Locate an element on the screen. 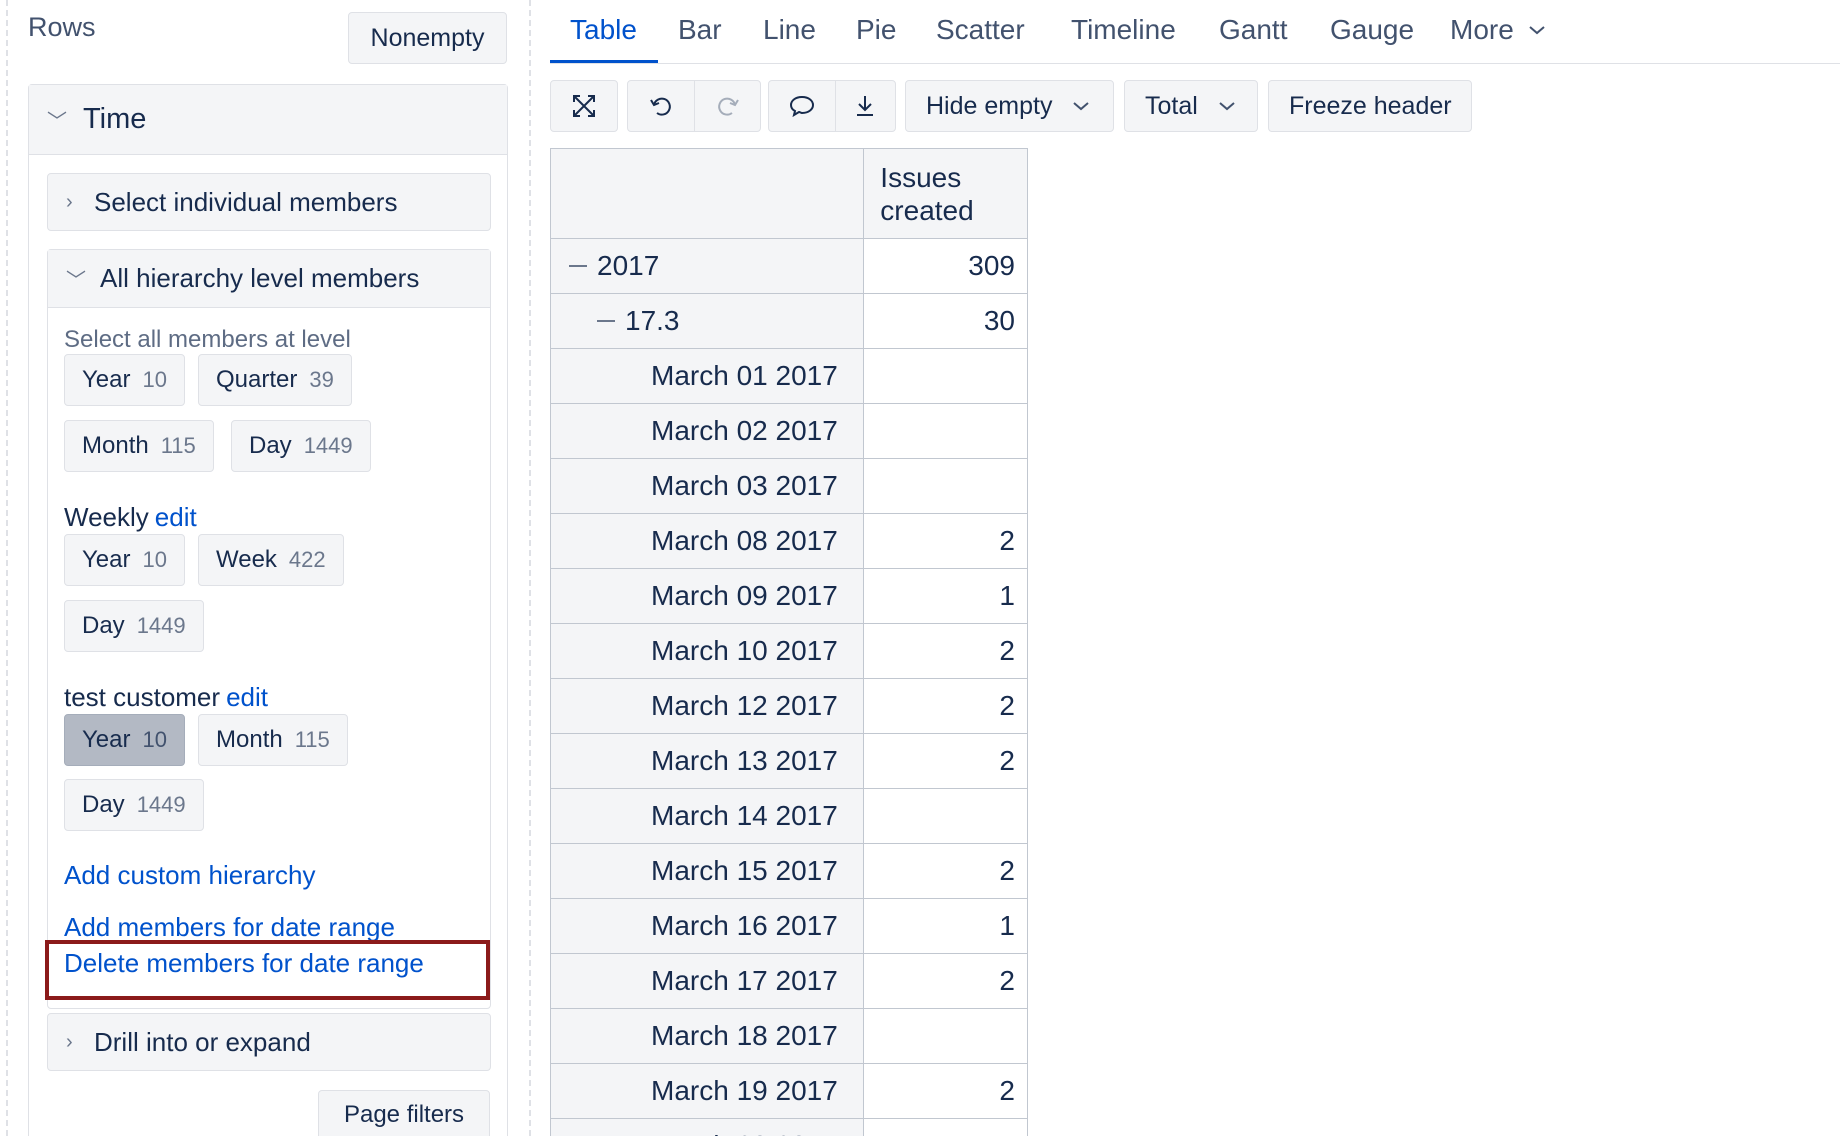 Image resolution: width=1840 pixels, height=1136 pixels. add-members-date-range-link: Add members for date range is located at coordinates (229, 927).